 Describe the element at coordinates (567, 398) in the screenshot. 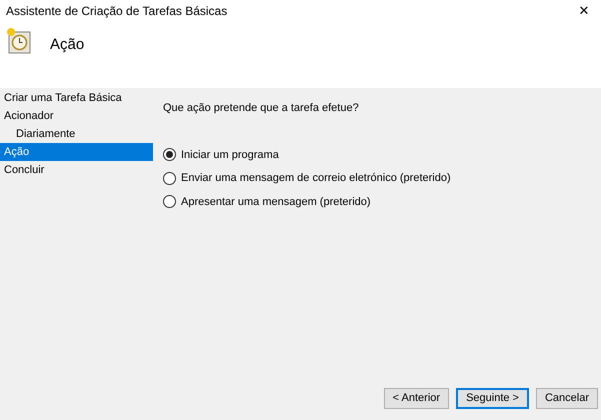

I see `wizard-button: Cancelar` at that location.